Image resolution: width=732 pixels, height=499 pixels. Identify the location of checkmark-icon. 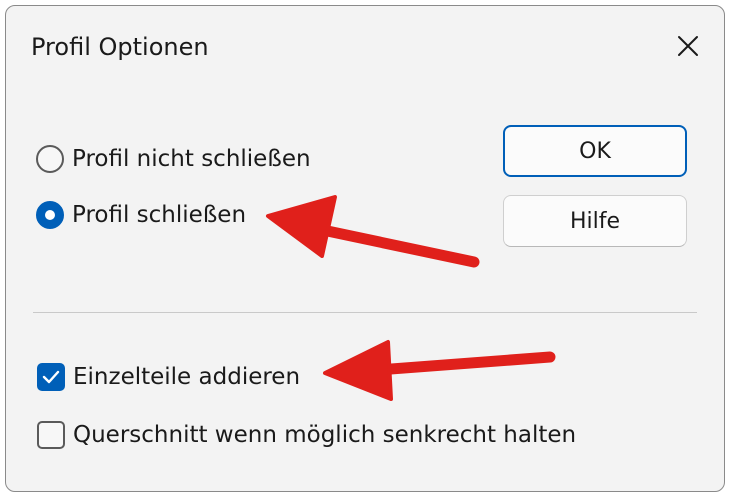
(51, 377).